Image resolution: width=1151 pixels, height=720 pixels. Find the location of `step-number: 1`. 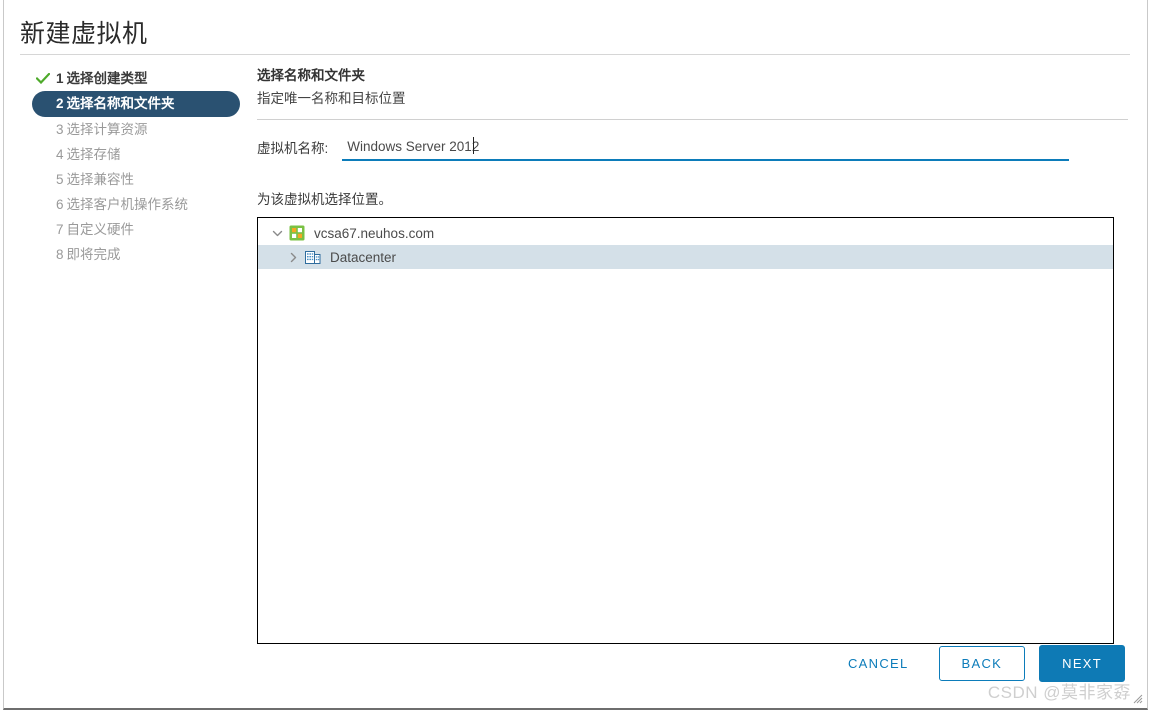

step-number: 1 is located at coordinates (60, 78).